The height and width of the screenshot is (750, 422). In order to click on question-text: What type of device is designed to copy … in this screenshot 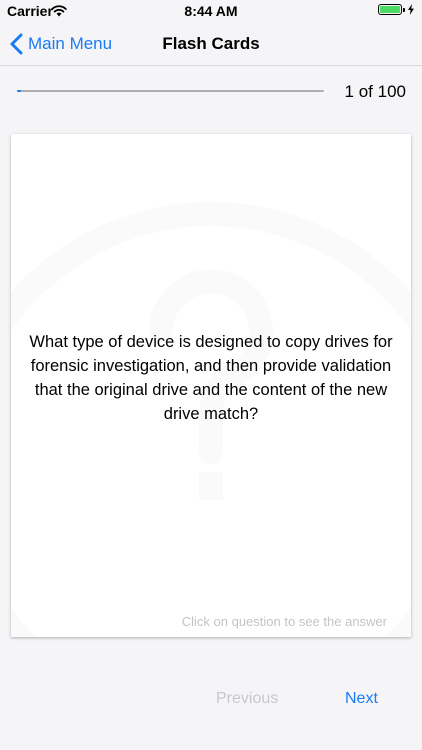, I will do `click(211, 378)`.